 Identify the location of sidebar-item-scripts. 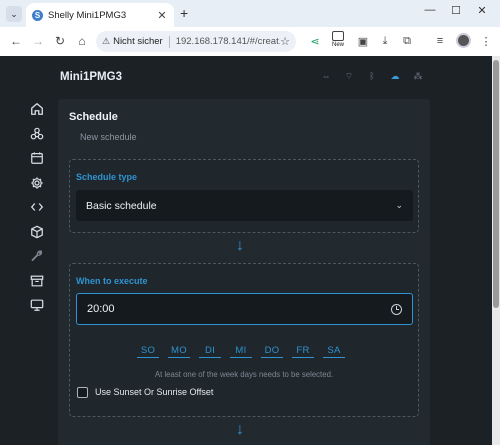
(37, 207).